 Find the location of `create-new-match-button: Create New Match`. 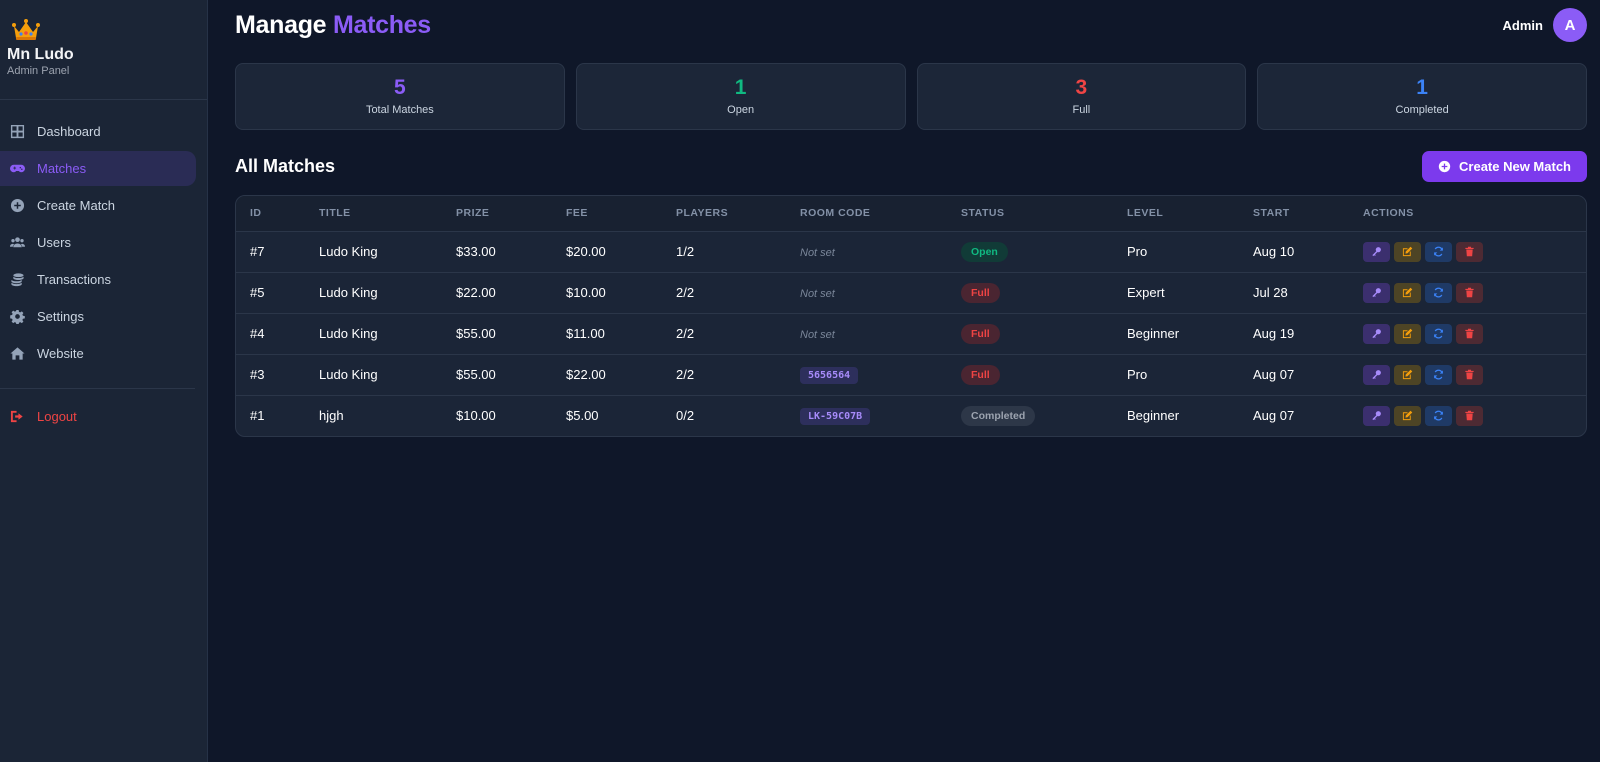

create-new-match-button: Create New Match is located at coordinates (1504, 166).